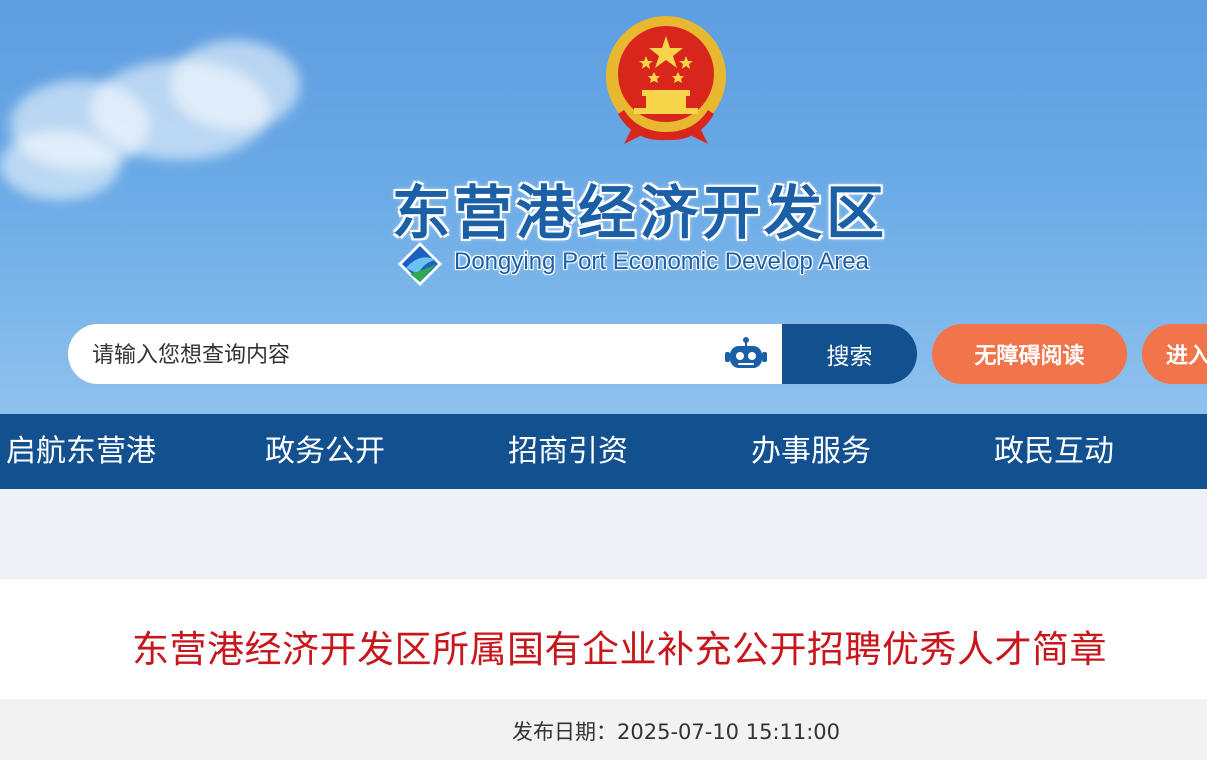 The width and height of the screenshot is (1207, 760). What do you see at coordinates (746, 354) in the screenshot?
I see `robot-icon` at bounding box center [746, 354].